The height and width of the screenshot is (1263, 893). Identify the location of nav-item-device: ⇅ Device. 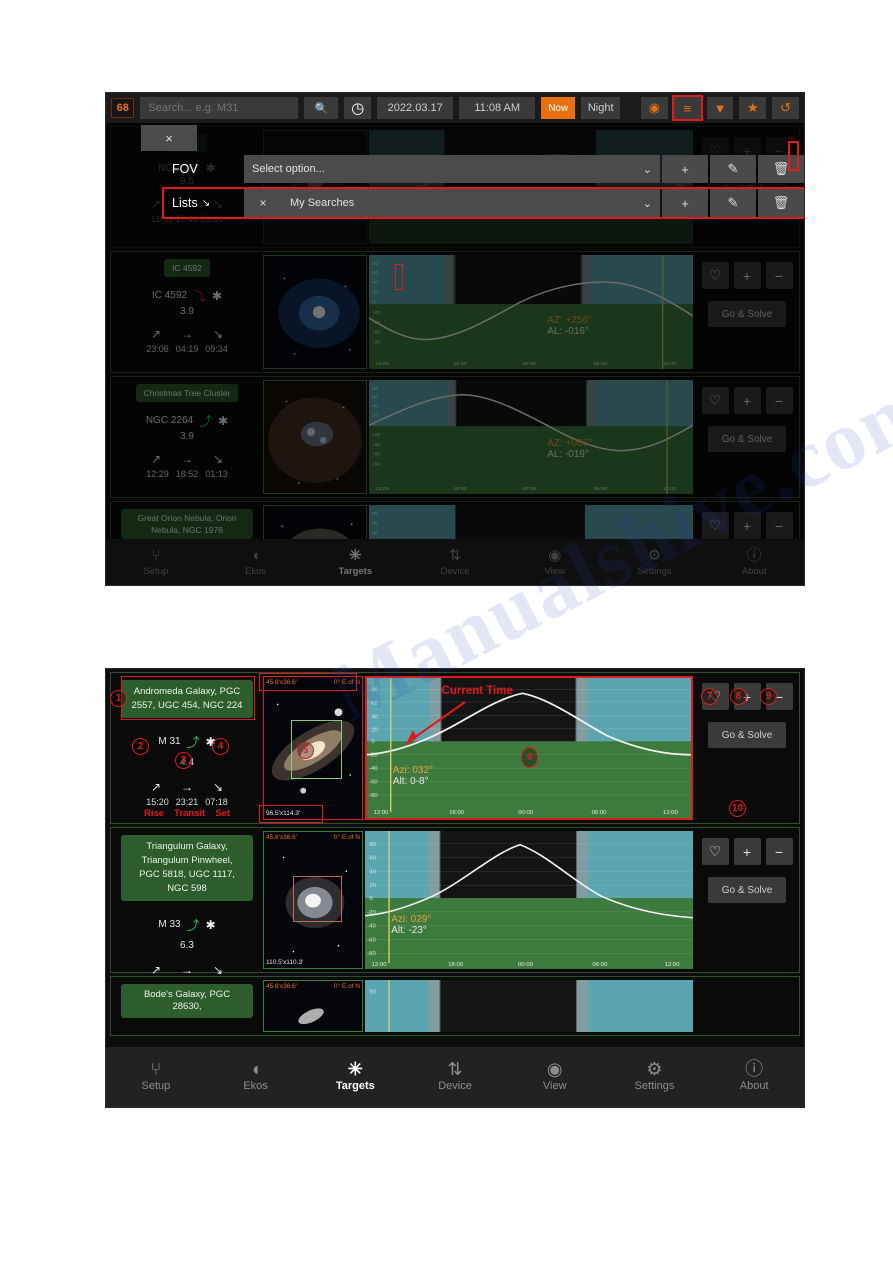
(455, 1076).